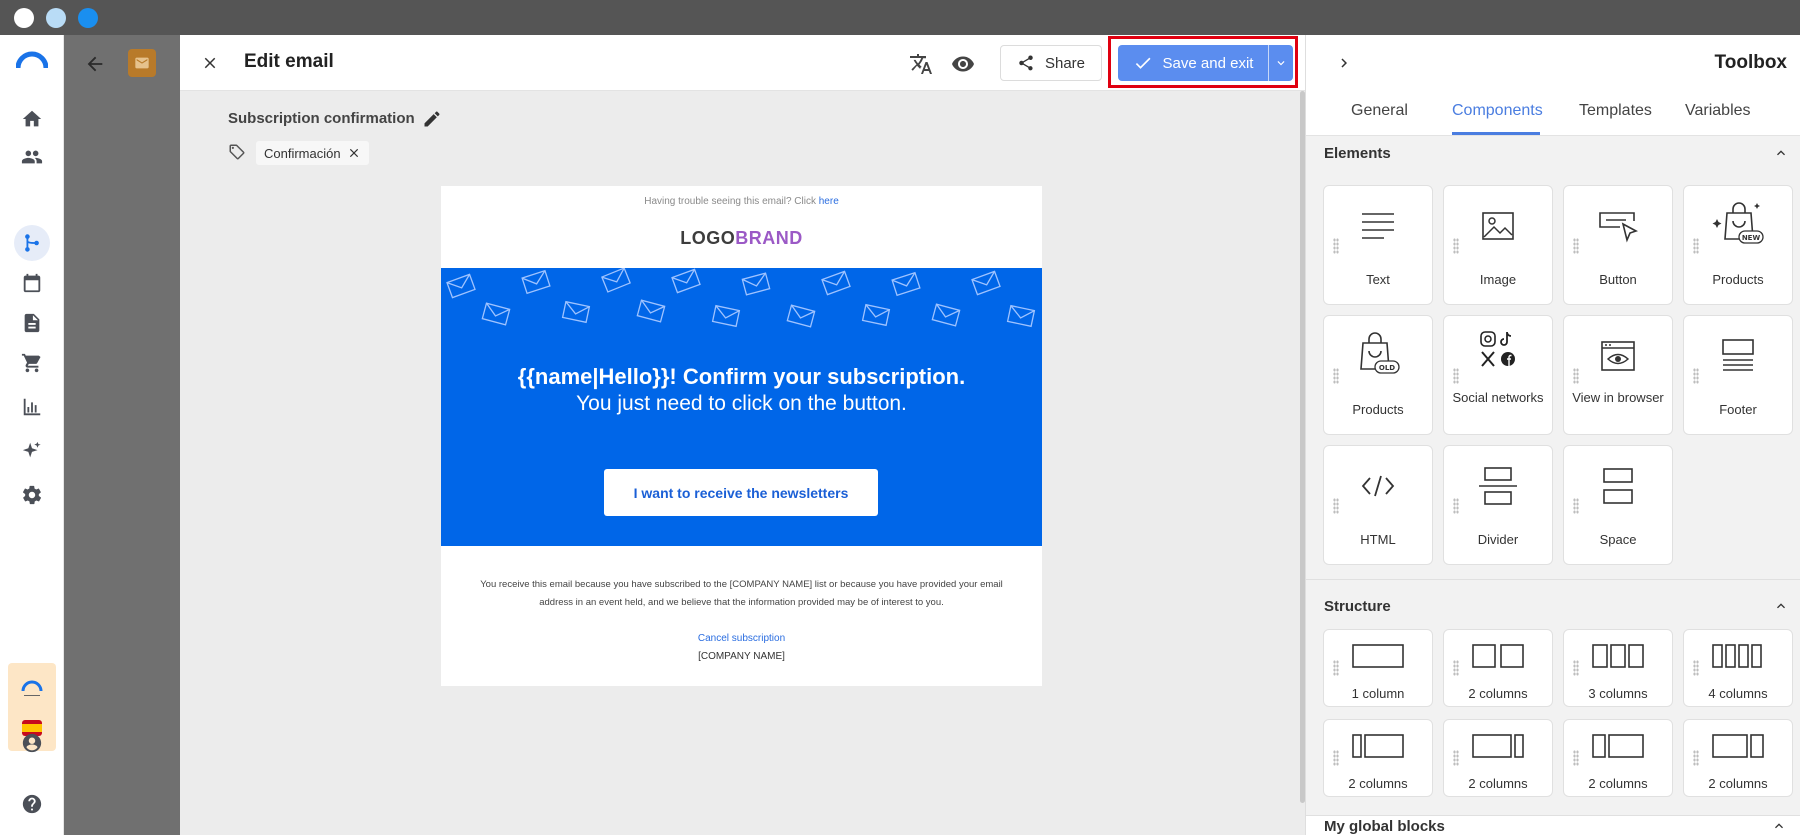 The height and width of the screenshot is (835, 1800). What do you see at coordinates (210, 63) in the screenshot?
I see `close-icon` at bounding box center [210, 63].